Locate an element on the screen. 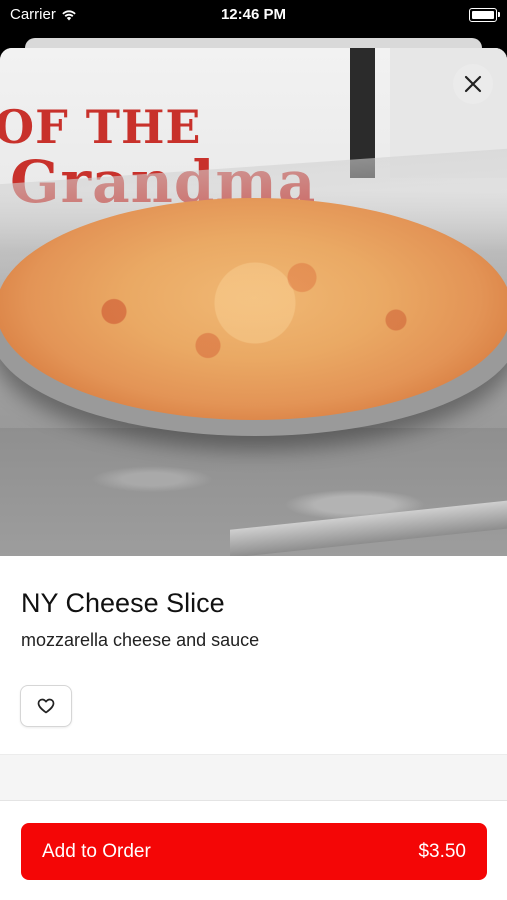  add-to-order-button: Add to Order $3.50 is located at coordinates (254, 851).